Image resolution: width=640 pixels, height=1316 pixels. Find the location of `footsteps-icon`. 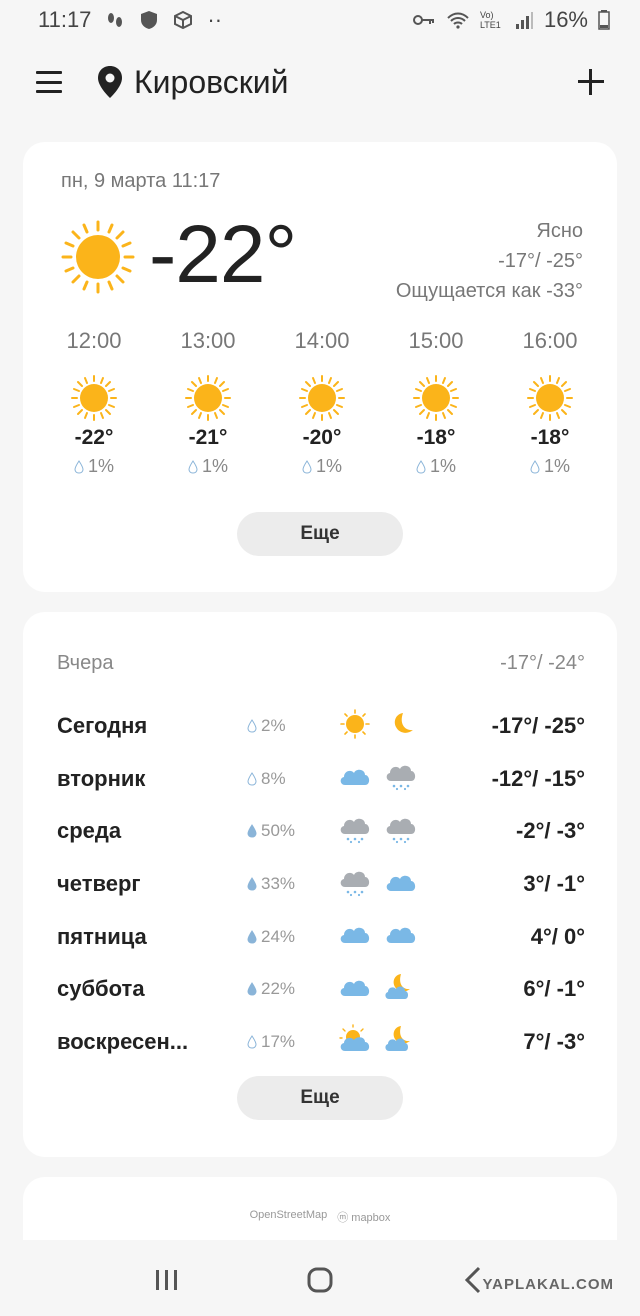

footsteps-icon is located at coordinates (115, 20).